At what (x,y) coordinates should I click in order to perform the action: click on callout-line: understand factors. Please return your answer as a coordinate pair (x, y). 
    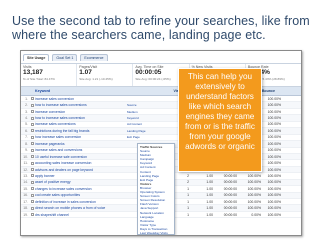
    Looking at the image, I should click on (220, 96).